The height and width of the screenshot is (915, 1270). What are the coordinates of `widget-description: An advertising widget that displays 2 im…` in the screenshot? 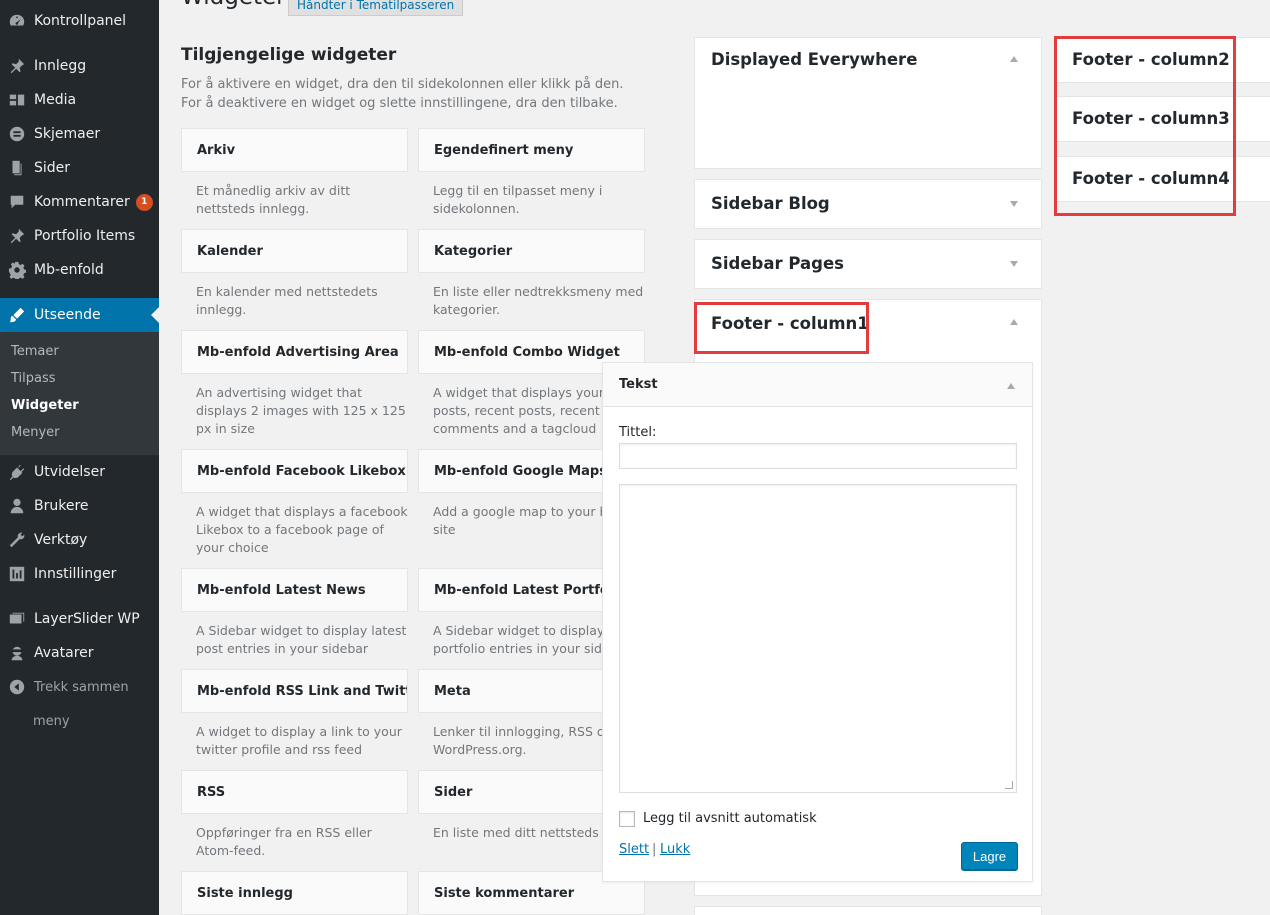 It's located at (301, 410).